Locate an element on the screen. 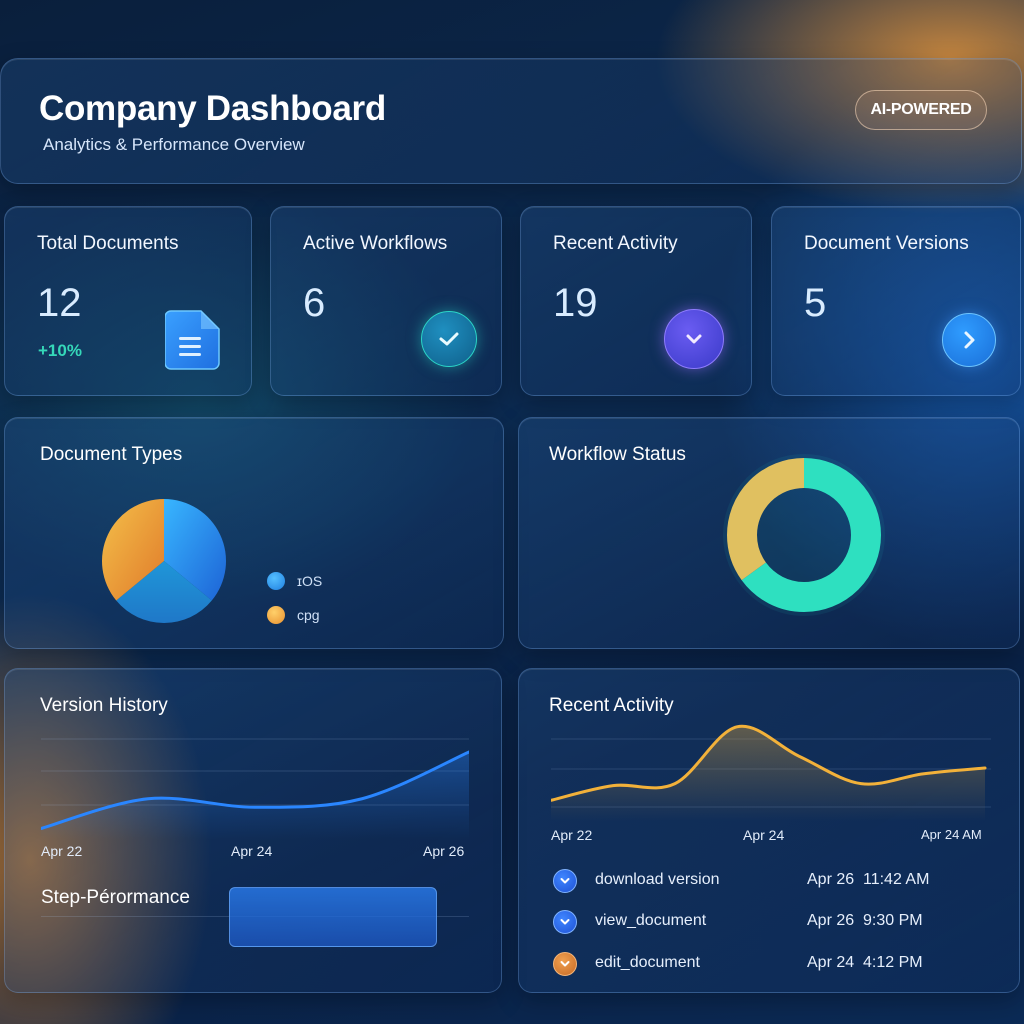 The height and width of the screenshot is (1024, 1024). legend-dot-orange is located at coordinates (276, 615).